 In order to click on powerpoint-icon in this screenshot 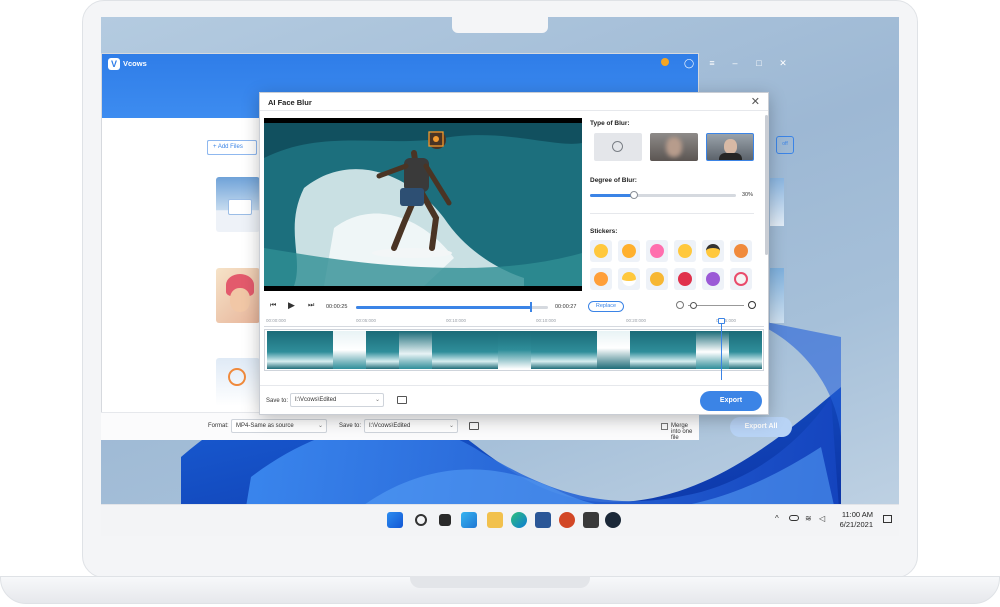, I will do `click(567, 520)`.